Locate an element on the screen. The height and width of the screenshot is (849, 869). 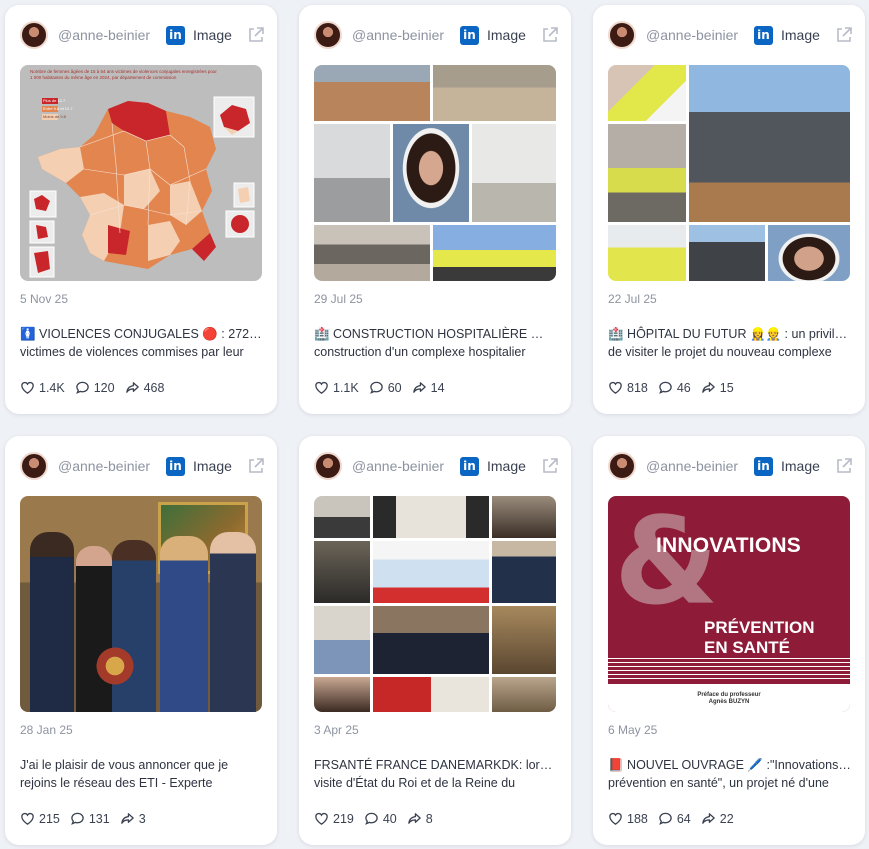
post-text-line: de visiter le projet du nouveau complexe is located at coordinates (720, 352).